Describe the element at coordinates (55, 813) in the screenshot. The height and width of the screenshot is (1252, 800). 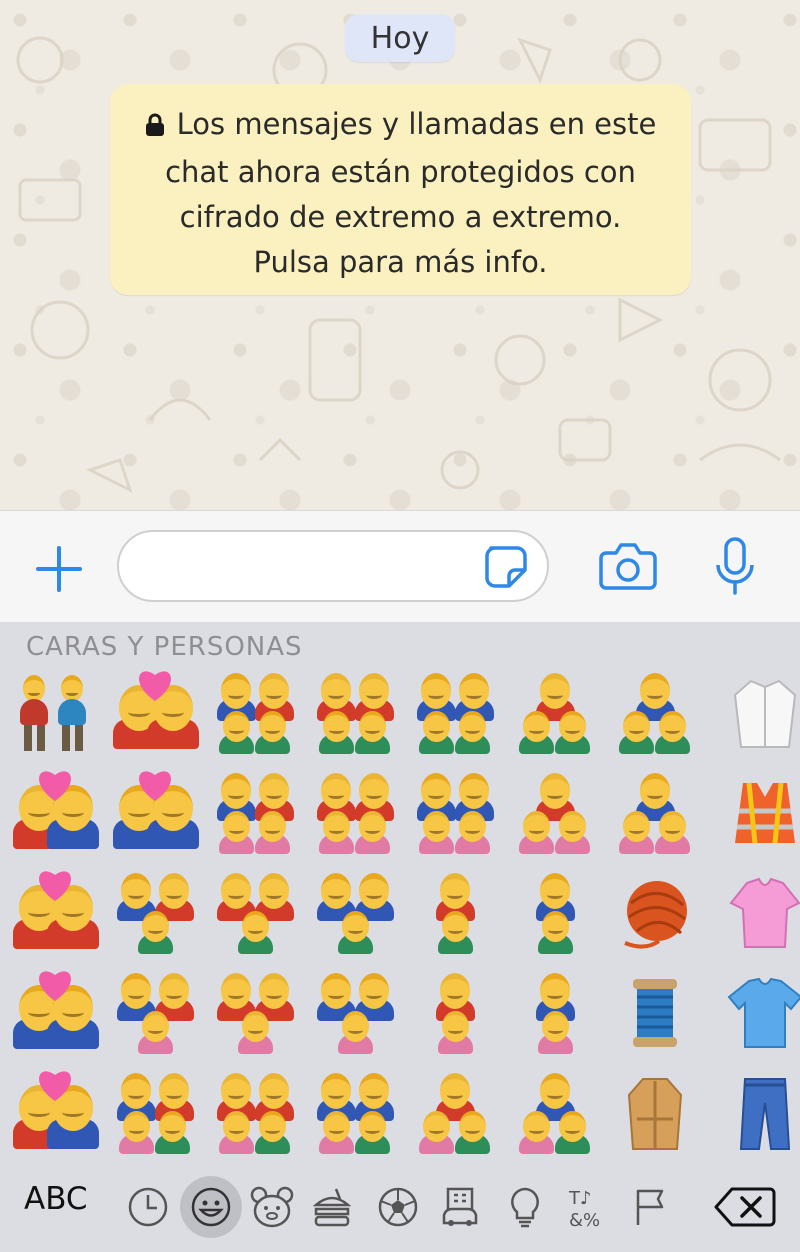
I see `emoji-couple-with-heart-woman-man` at that location.